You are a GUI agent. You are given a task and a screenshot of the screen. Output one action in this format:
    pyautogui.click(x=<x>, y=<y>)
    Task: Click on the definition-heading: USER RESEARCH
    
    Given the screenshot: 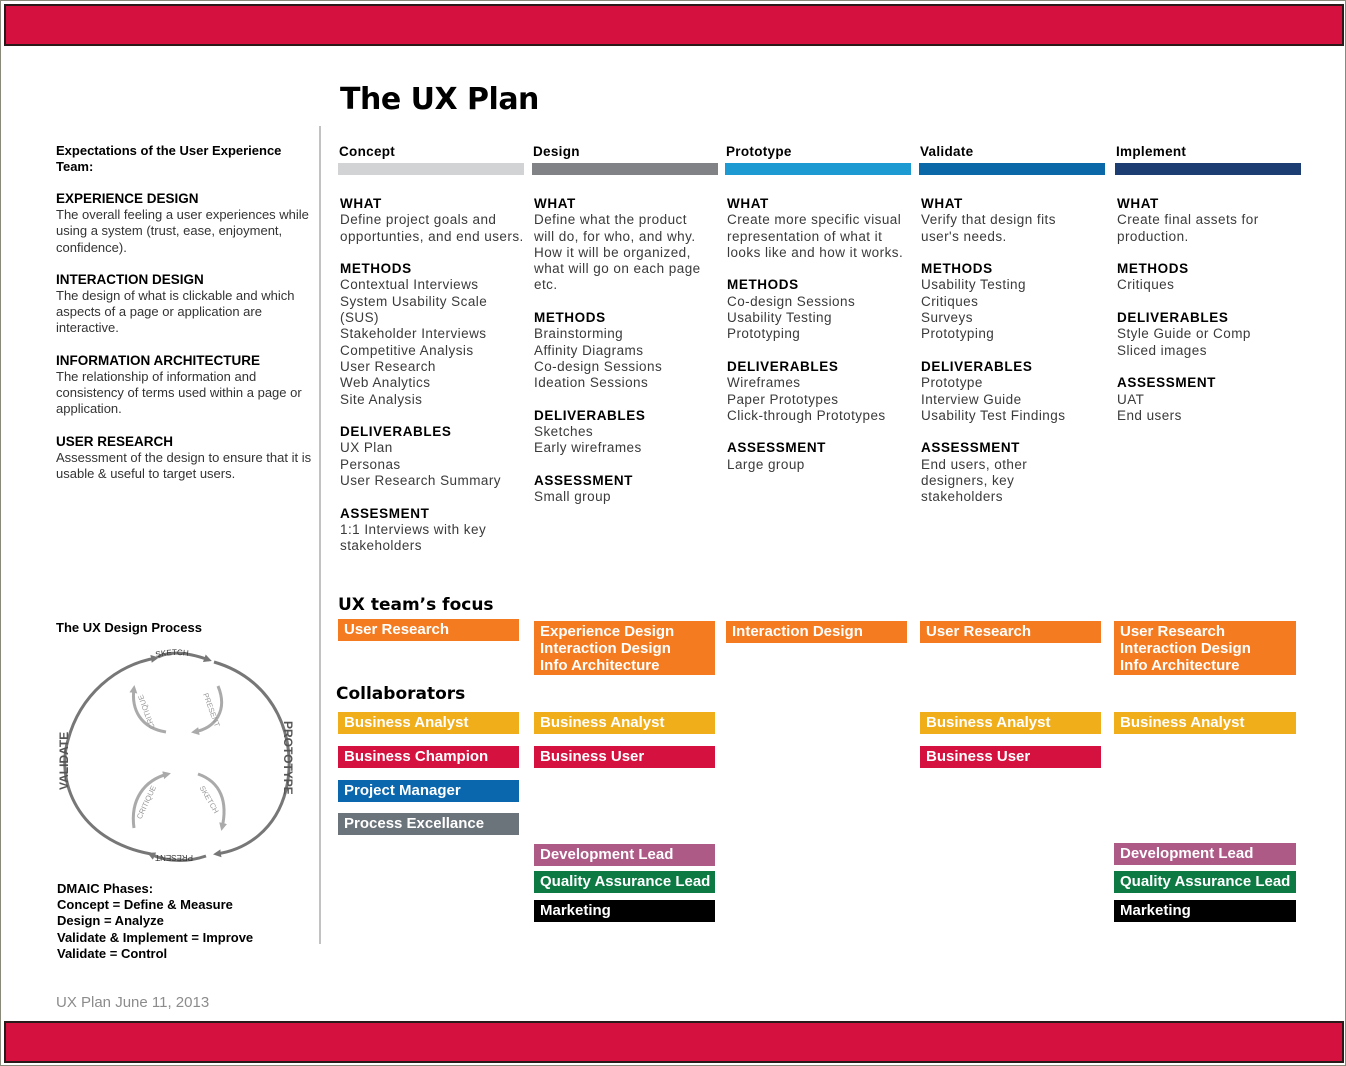 What is the action you would take?
    pyautogui.click(x=115, y=441)
    